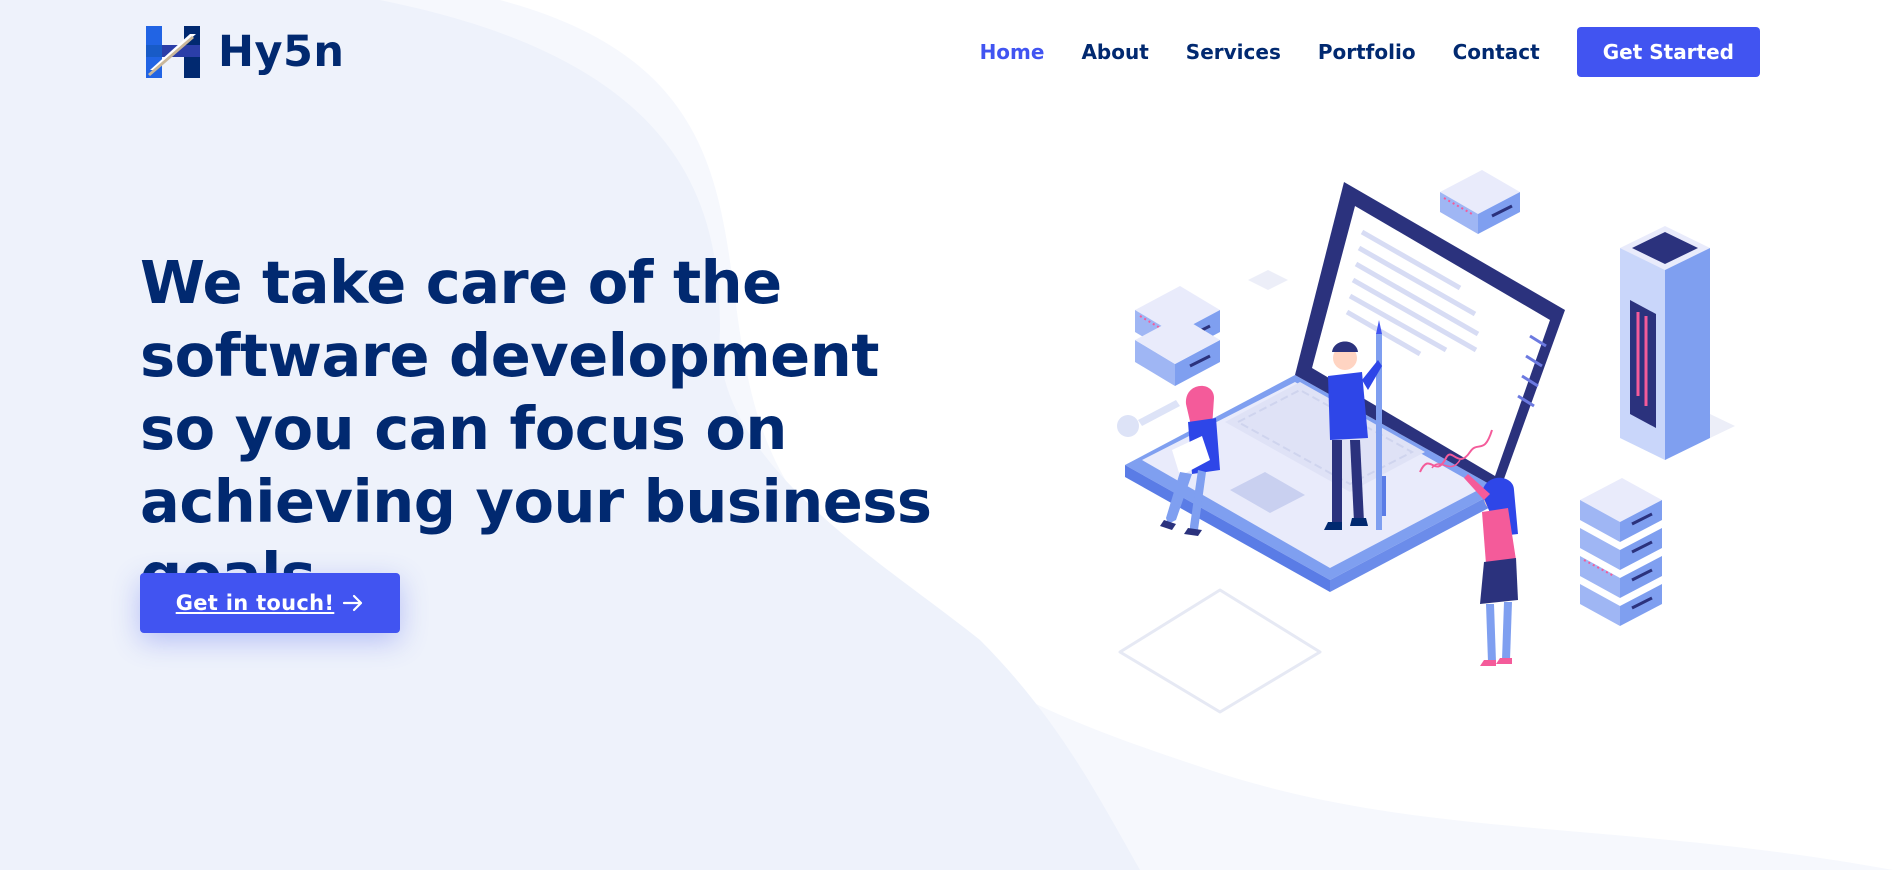 The width and height of the screenshot is (1893, 870). Describe the element at coordinates (1496, 52) in the screenshot. I see `nav-contact-link: Contact` at that location.